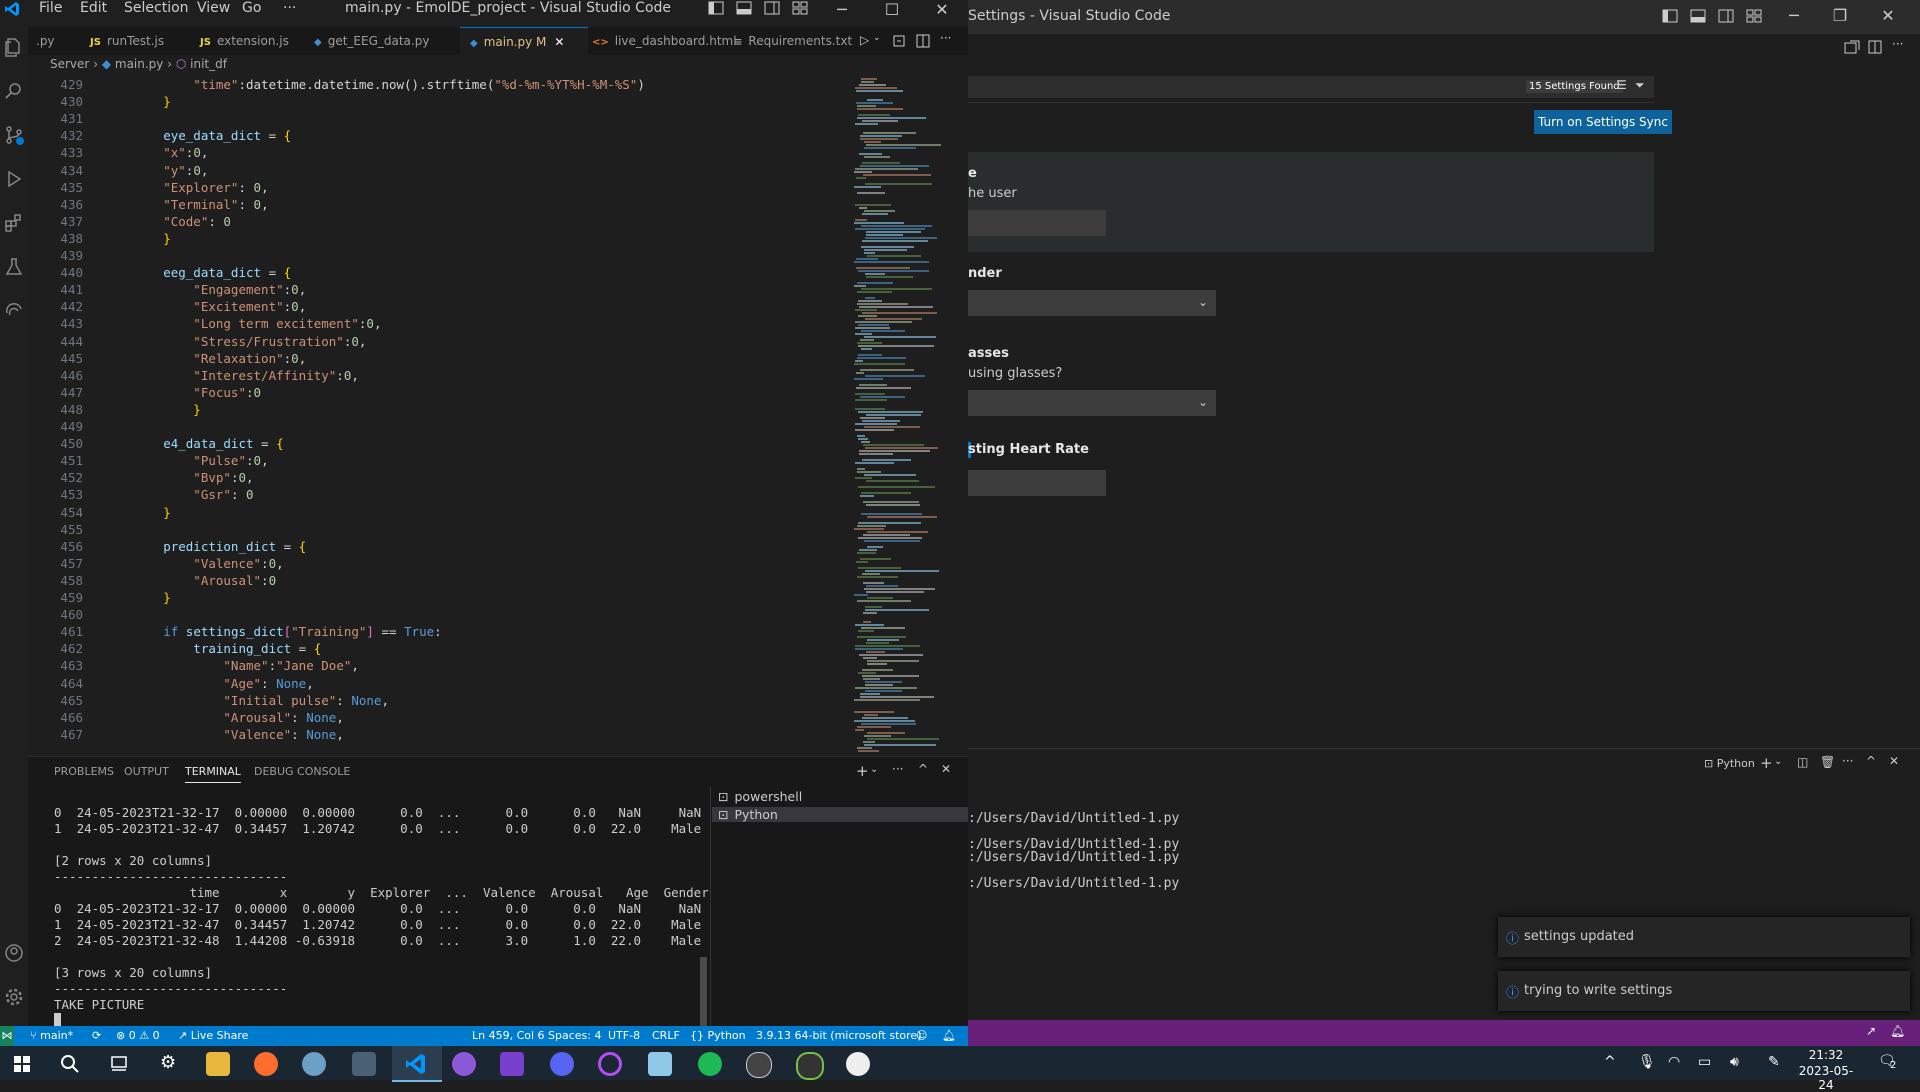  What do you see at coordinates (1897, 1031) in the screenshot?
I see `notifications-bell-icon: 🔔︎` at bounding box center [1897, 1031].